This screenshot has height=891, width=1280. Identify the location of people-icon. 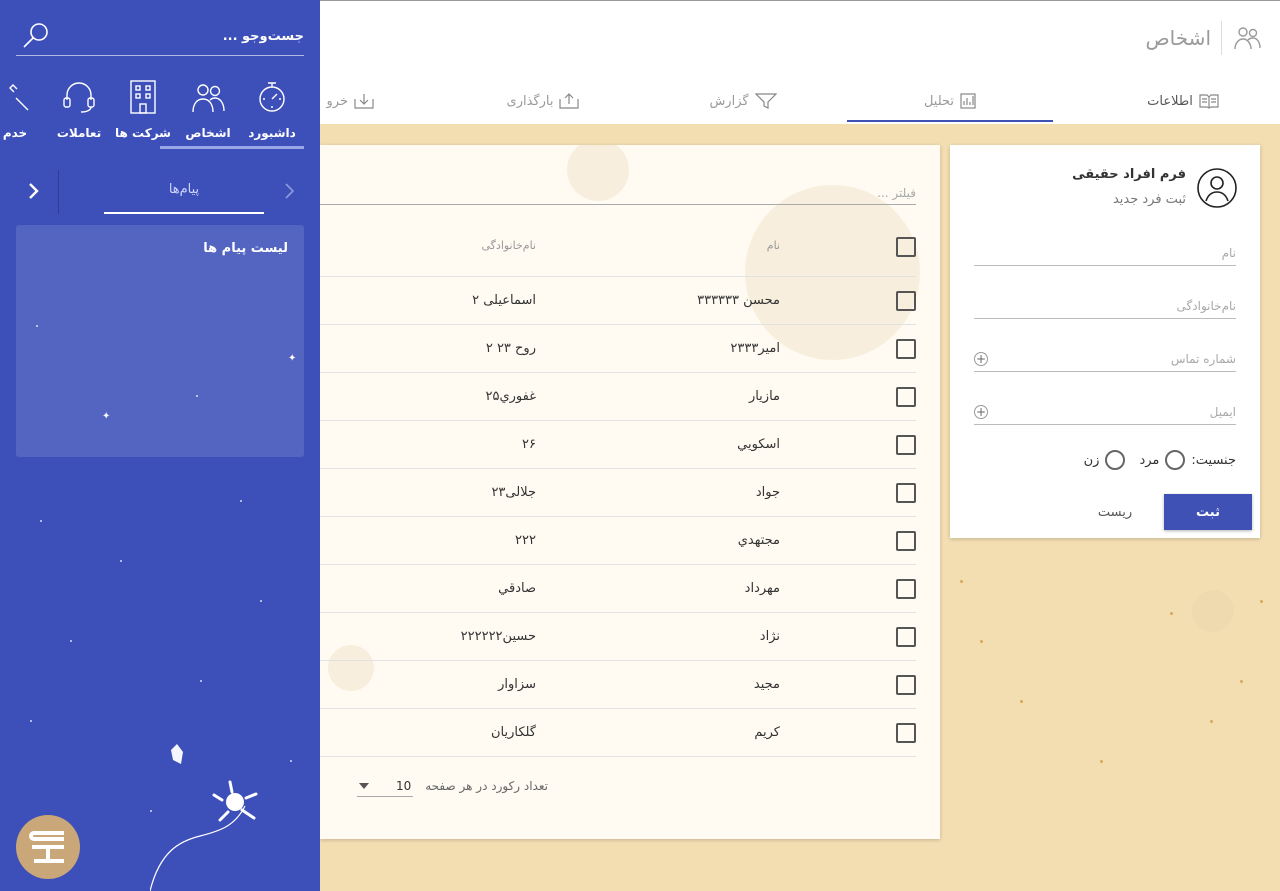
(1247, 38).